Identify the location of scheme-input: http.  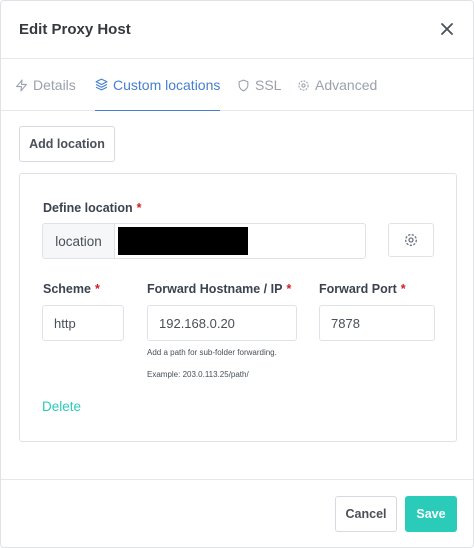
(83, 323).